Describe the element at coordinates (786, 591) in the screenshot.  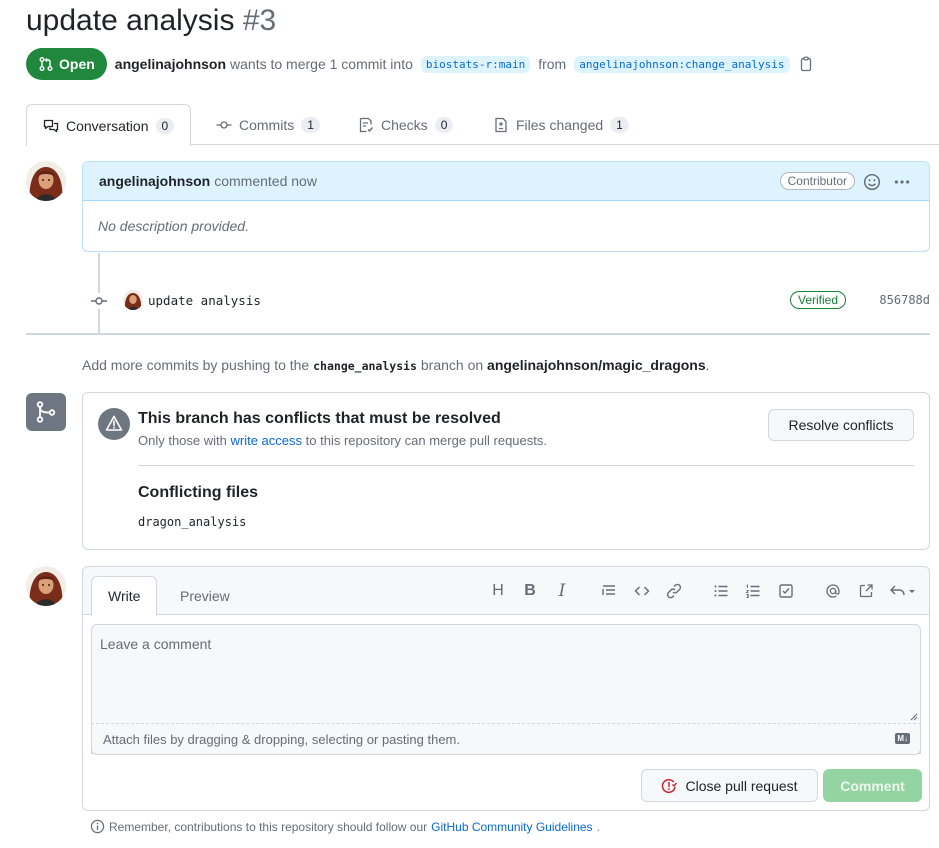
I see `tasklist-icon` at that location.